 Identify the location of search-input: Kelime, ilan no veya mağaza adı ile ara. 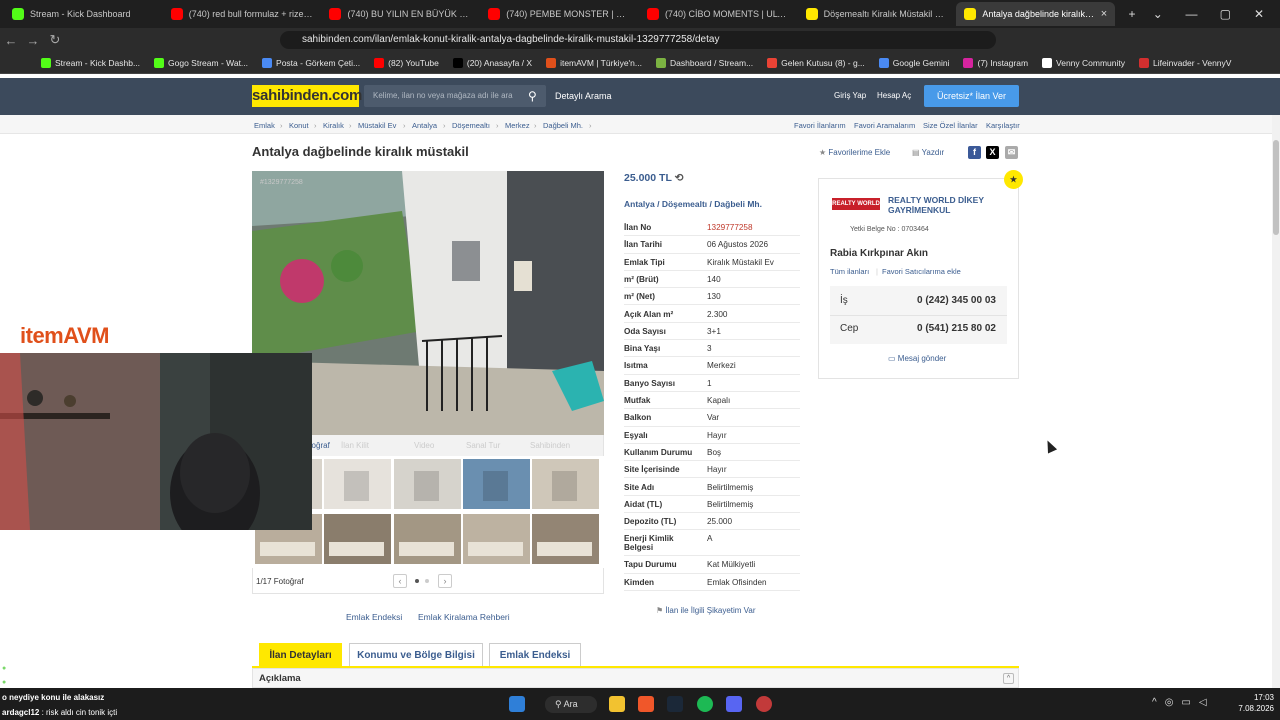
(455, 96).